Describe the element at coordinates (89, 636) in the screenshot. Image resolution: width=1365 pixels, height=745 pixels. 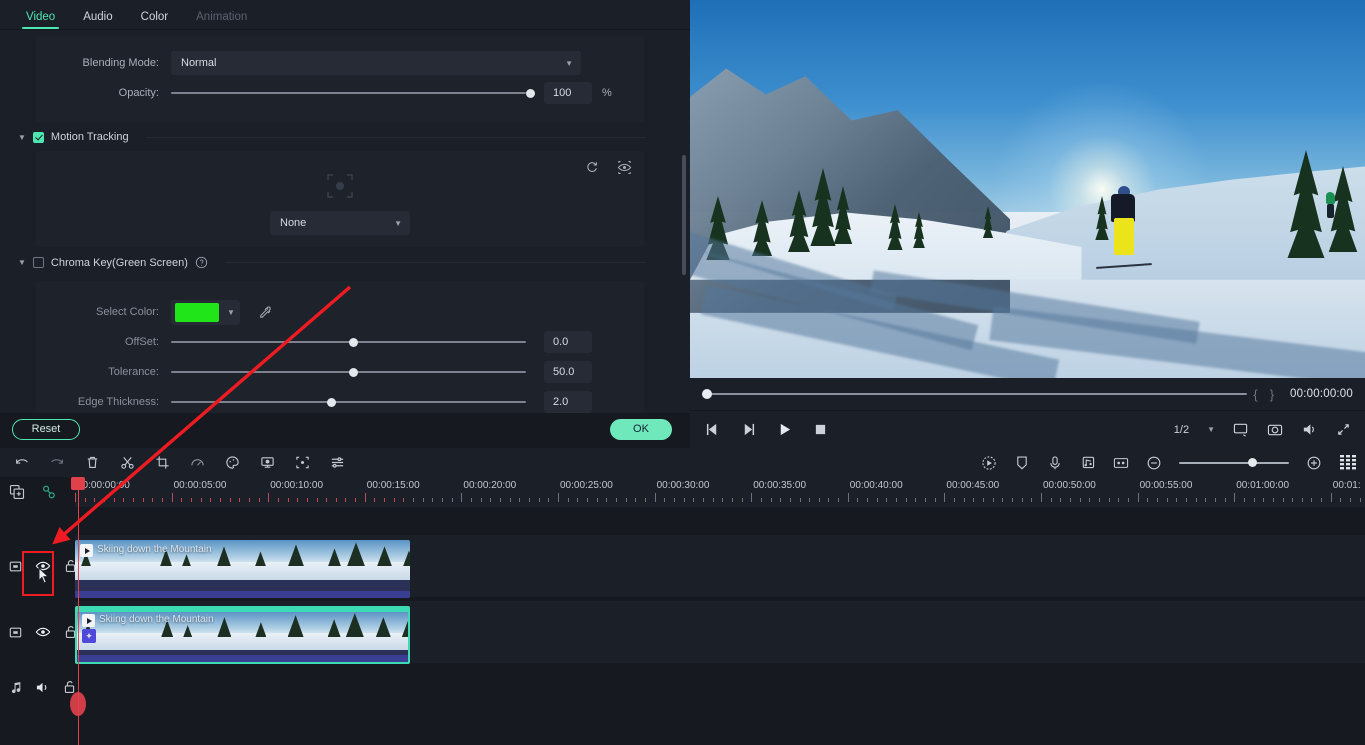
I see `effect-icon: ✦` at that location.